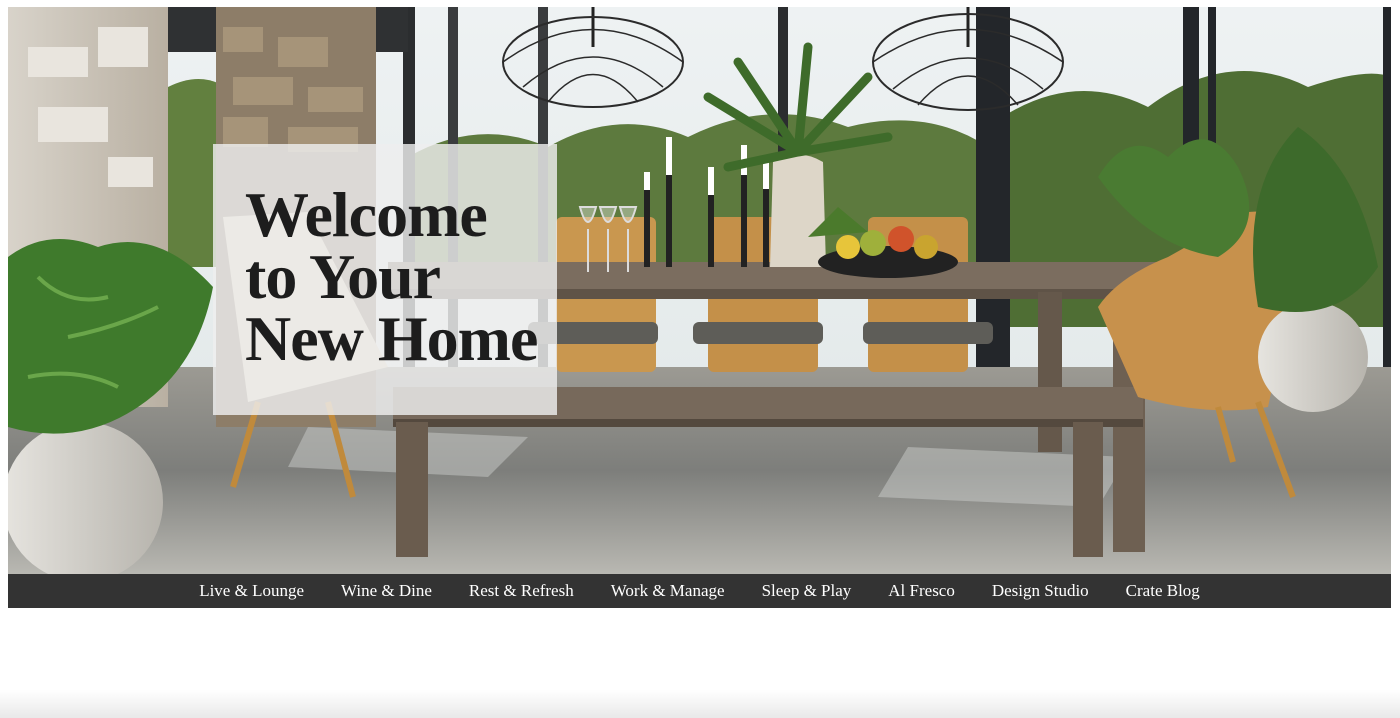 The height and width of the screenshot is (718, 1400). What do you see at coordinates (521, 591) in the screenshot?
I see `nav-item-rest-refresh: Rest & Refresh` at bounding box center [521, 591].